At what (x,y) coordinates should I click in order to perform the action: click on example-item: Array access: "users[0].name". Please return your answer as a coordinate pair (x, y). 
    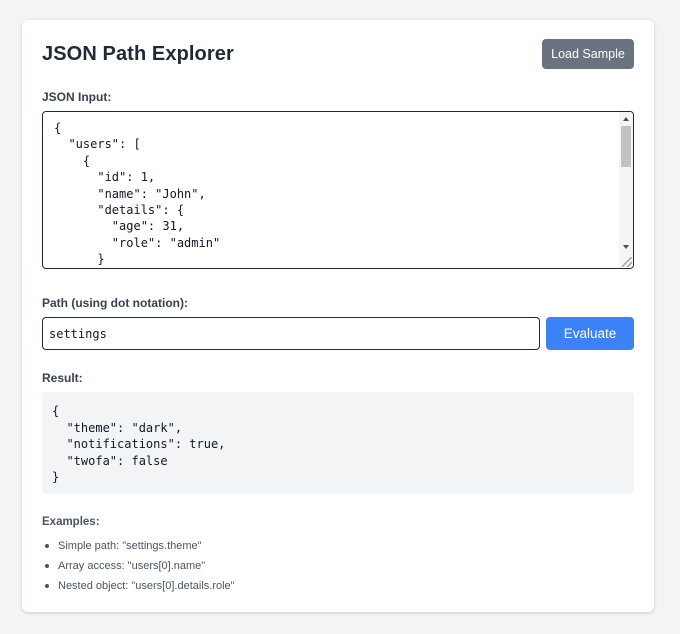
    Looking at the image, I should click on (138, 566).